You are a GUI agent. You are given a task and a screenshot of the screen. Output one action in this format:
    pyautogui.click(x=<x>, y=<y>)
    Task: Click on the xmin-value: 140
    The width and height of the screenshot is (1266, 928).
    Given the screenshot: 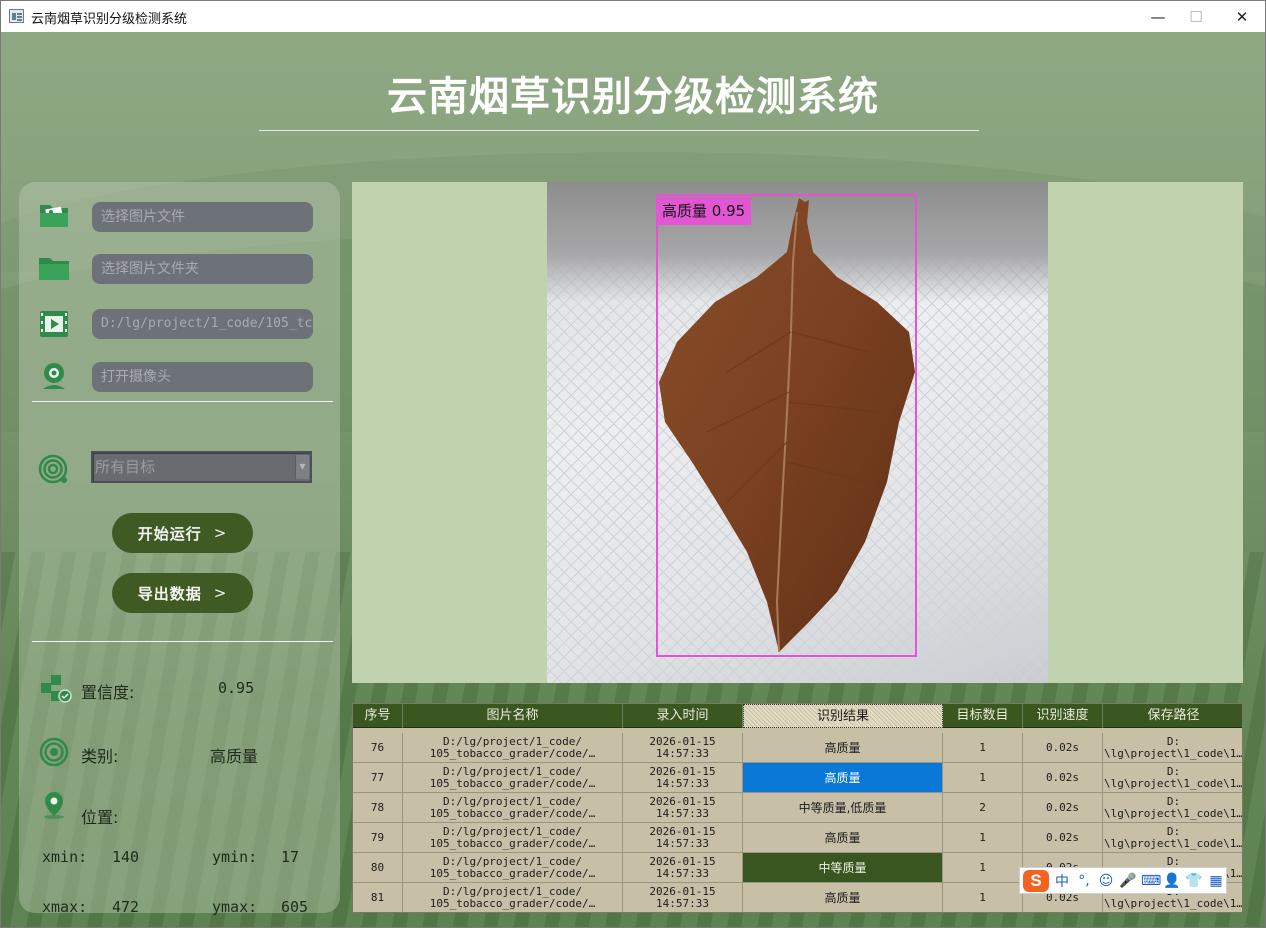 What is the action you would take?
    pyautogui.click(x=126, y=857)
    